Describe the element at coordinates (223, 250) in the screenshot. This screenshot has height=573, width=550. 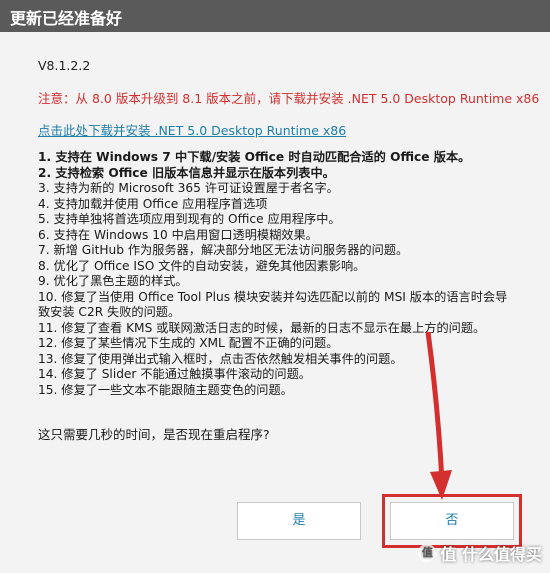
I see `changelog-item: 7. 新增 GitHub 作为服务器，解决部分地区无法访问服务器的问题。` at that location.